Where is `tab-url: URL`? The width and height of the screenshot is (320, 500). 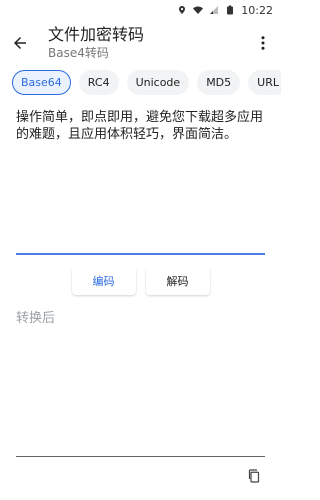
tab-url: URL is located at coordinates (264, 82).